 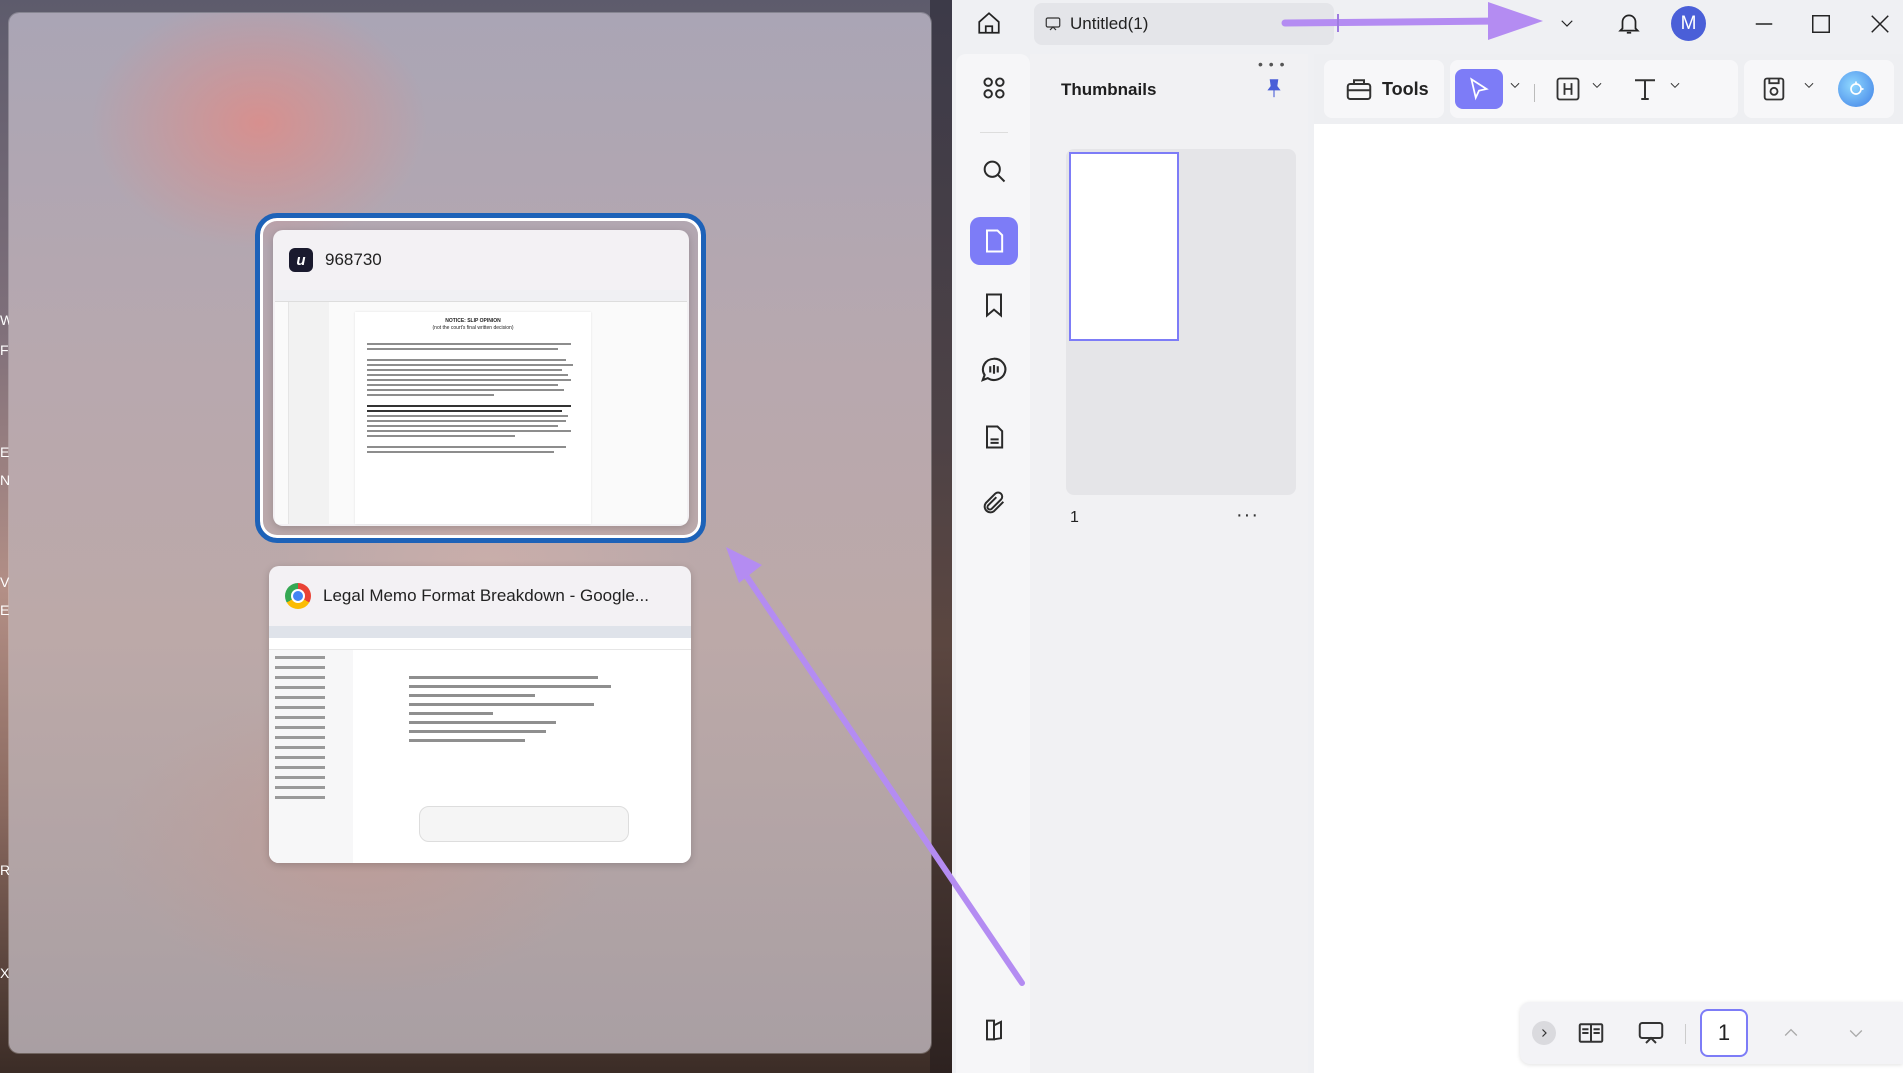 I want to click on home-button, so click(x=989, y=23).